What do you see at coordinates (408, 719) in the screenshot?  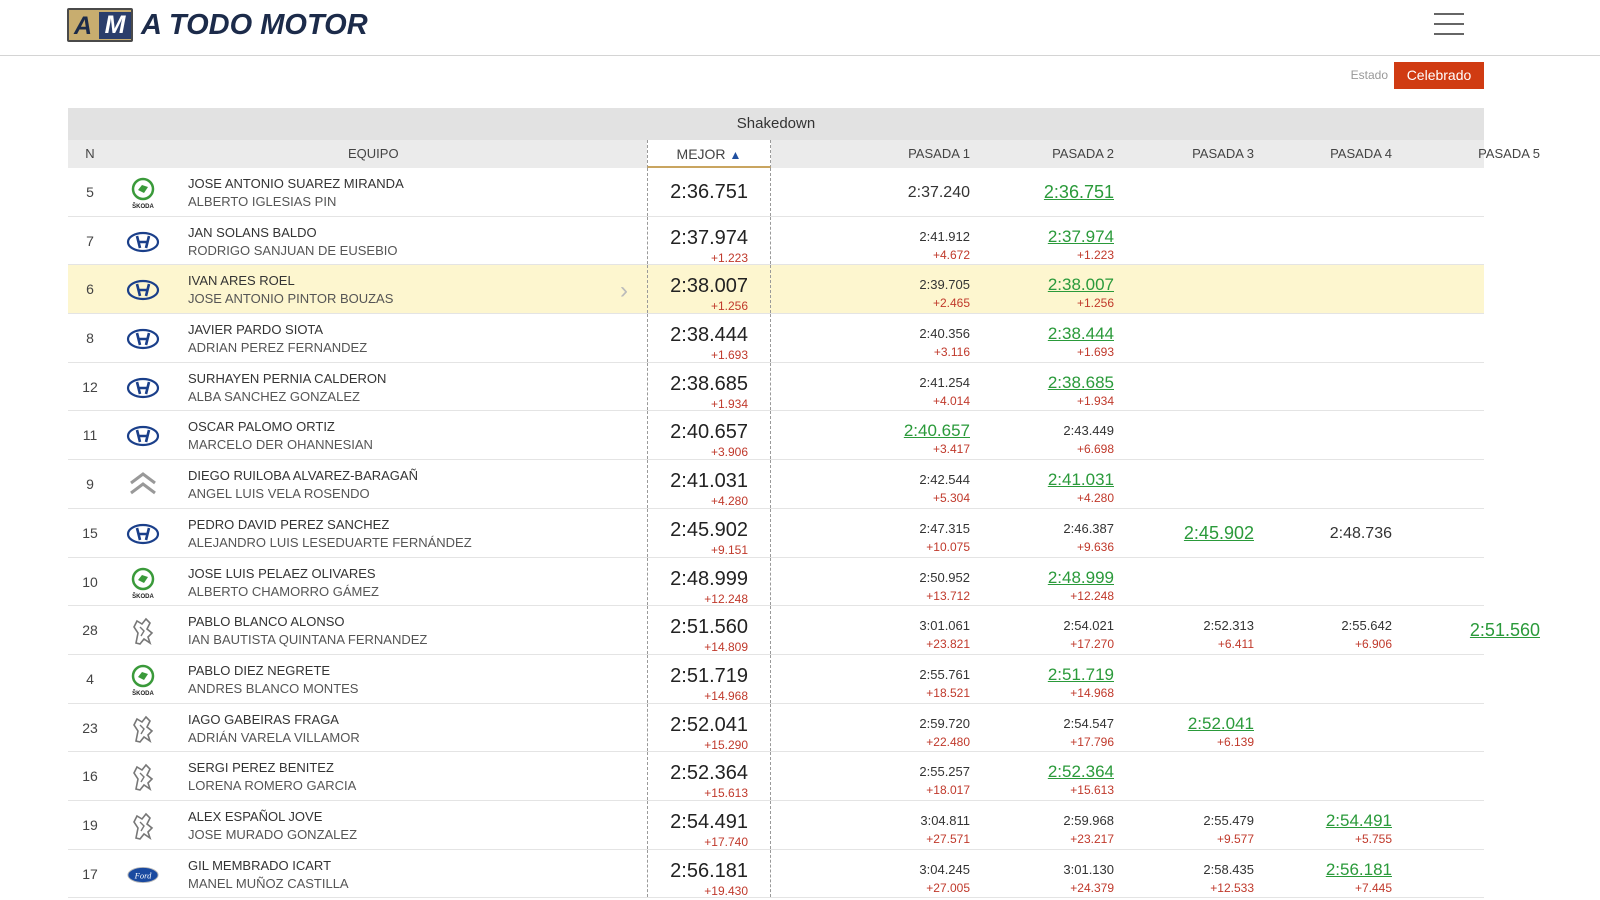 I see `driver-name: IAGO GABEIRAS FRAGA` at bounding box center [408, 719].